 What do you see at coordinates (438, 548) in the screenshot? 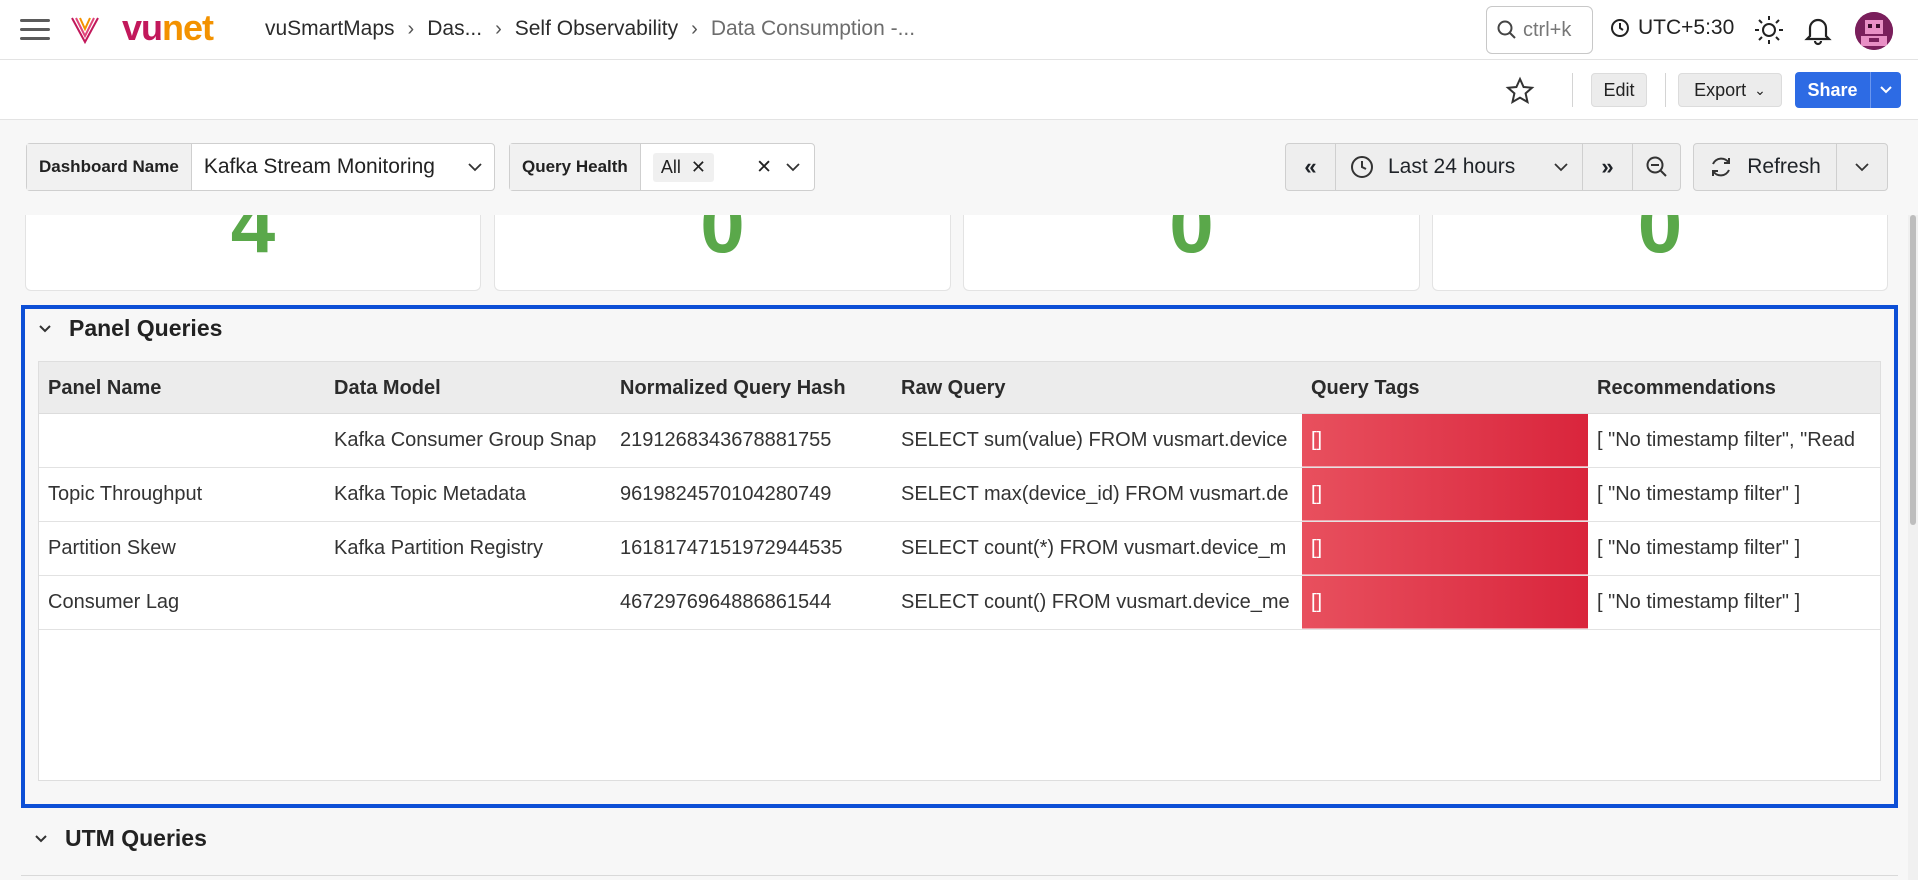
I see `cell-data-model: Kafka Partition Registry` at bounding box center [438, 548].